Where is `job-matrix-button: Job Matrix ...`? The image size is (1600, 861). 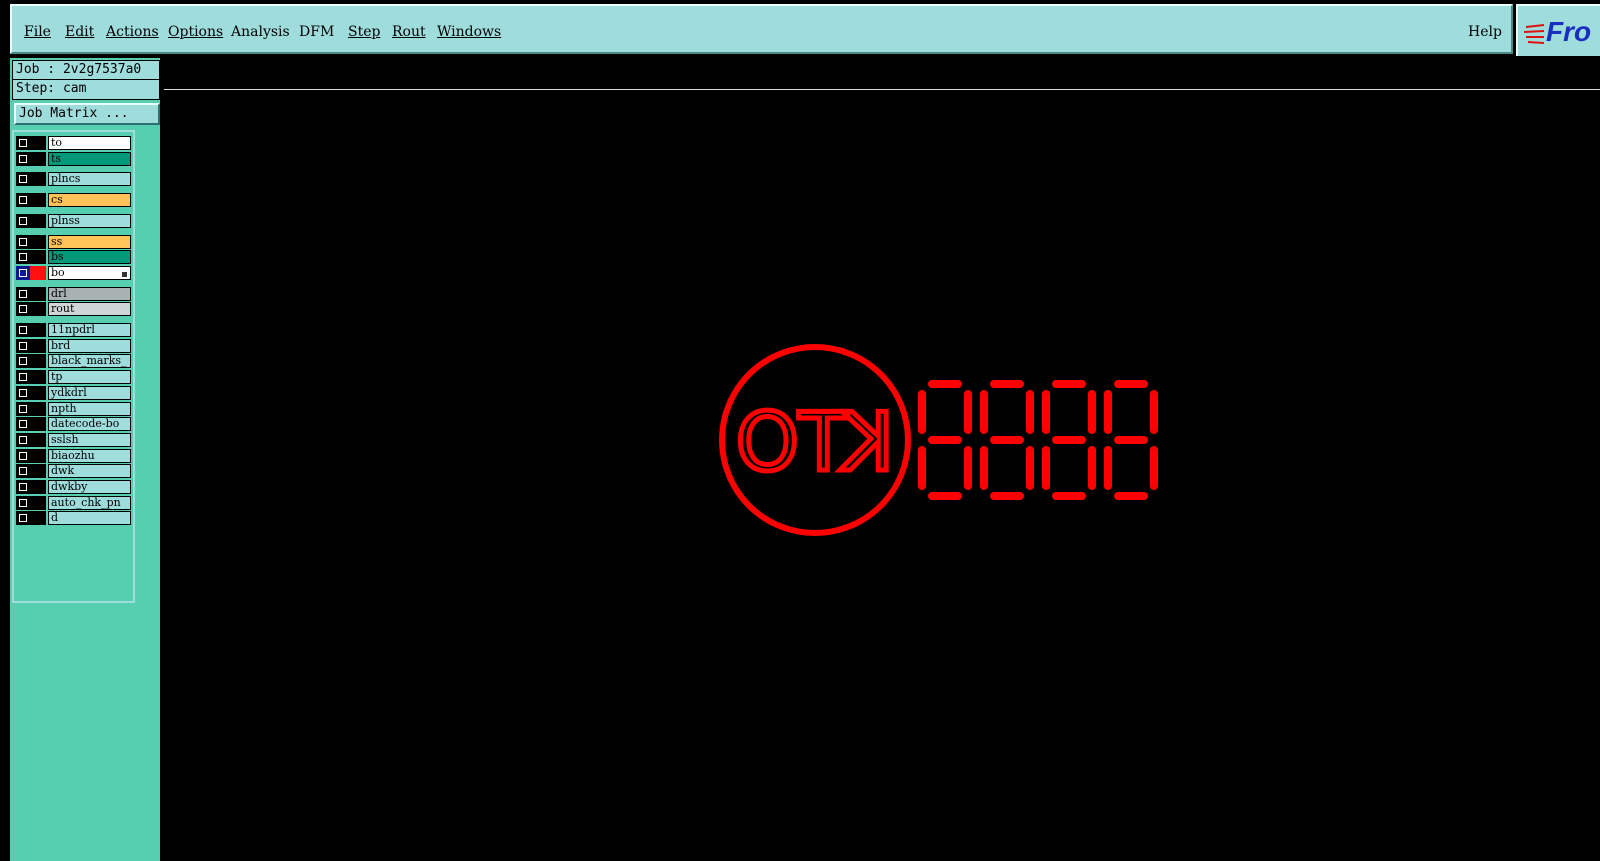 job-matrix-button: Job Matrix ... is located at coordinates (87, 114).